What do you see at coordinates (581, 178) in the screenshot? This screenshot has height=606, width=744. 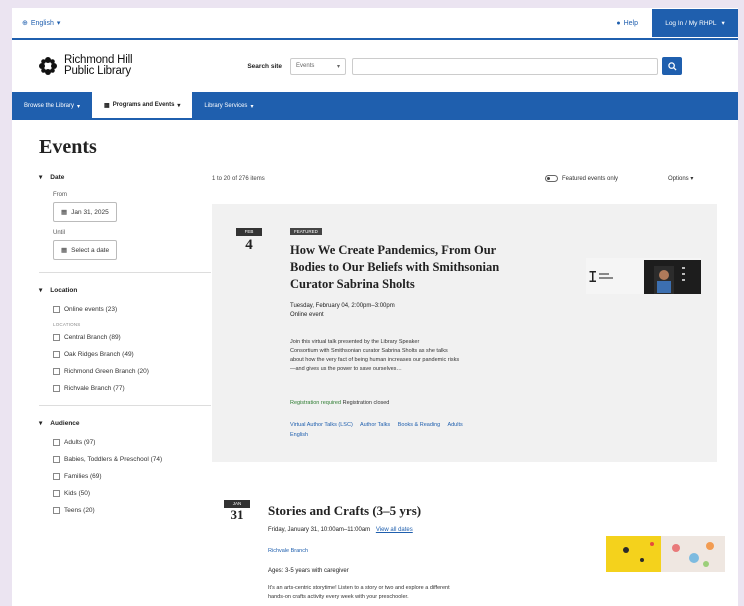 I see `featured-toggle: Featured events only` at bounding box center [581, 178].